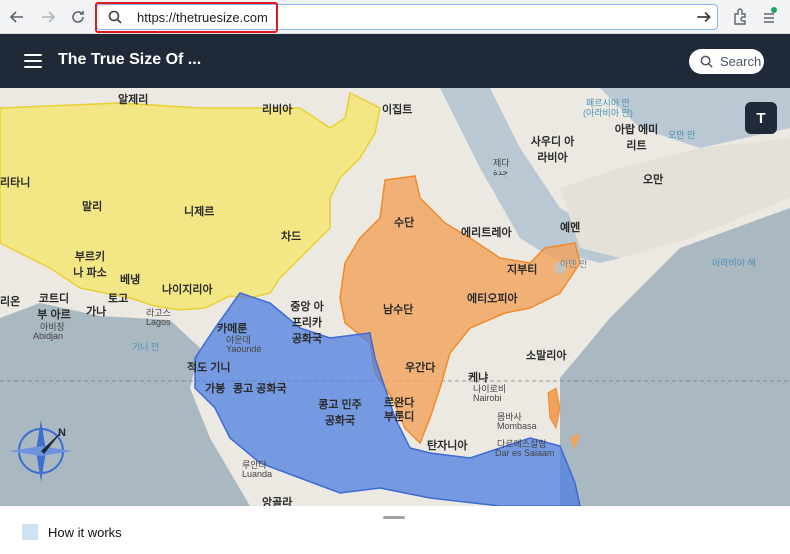 Image resolution: width=790 pixels, height=554 pixels. Describe the element at coordinates (78, 17) in the screenshot. I see `reload-icon` at that location.